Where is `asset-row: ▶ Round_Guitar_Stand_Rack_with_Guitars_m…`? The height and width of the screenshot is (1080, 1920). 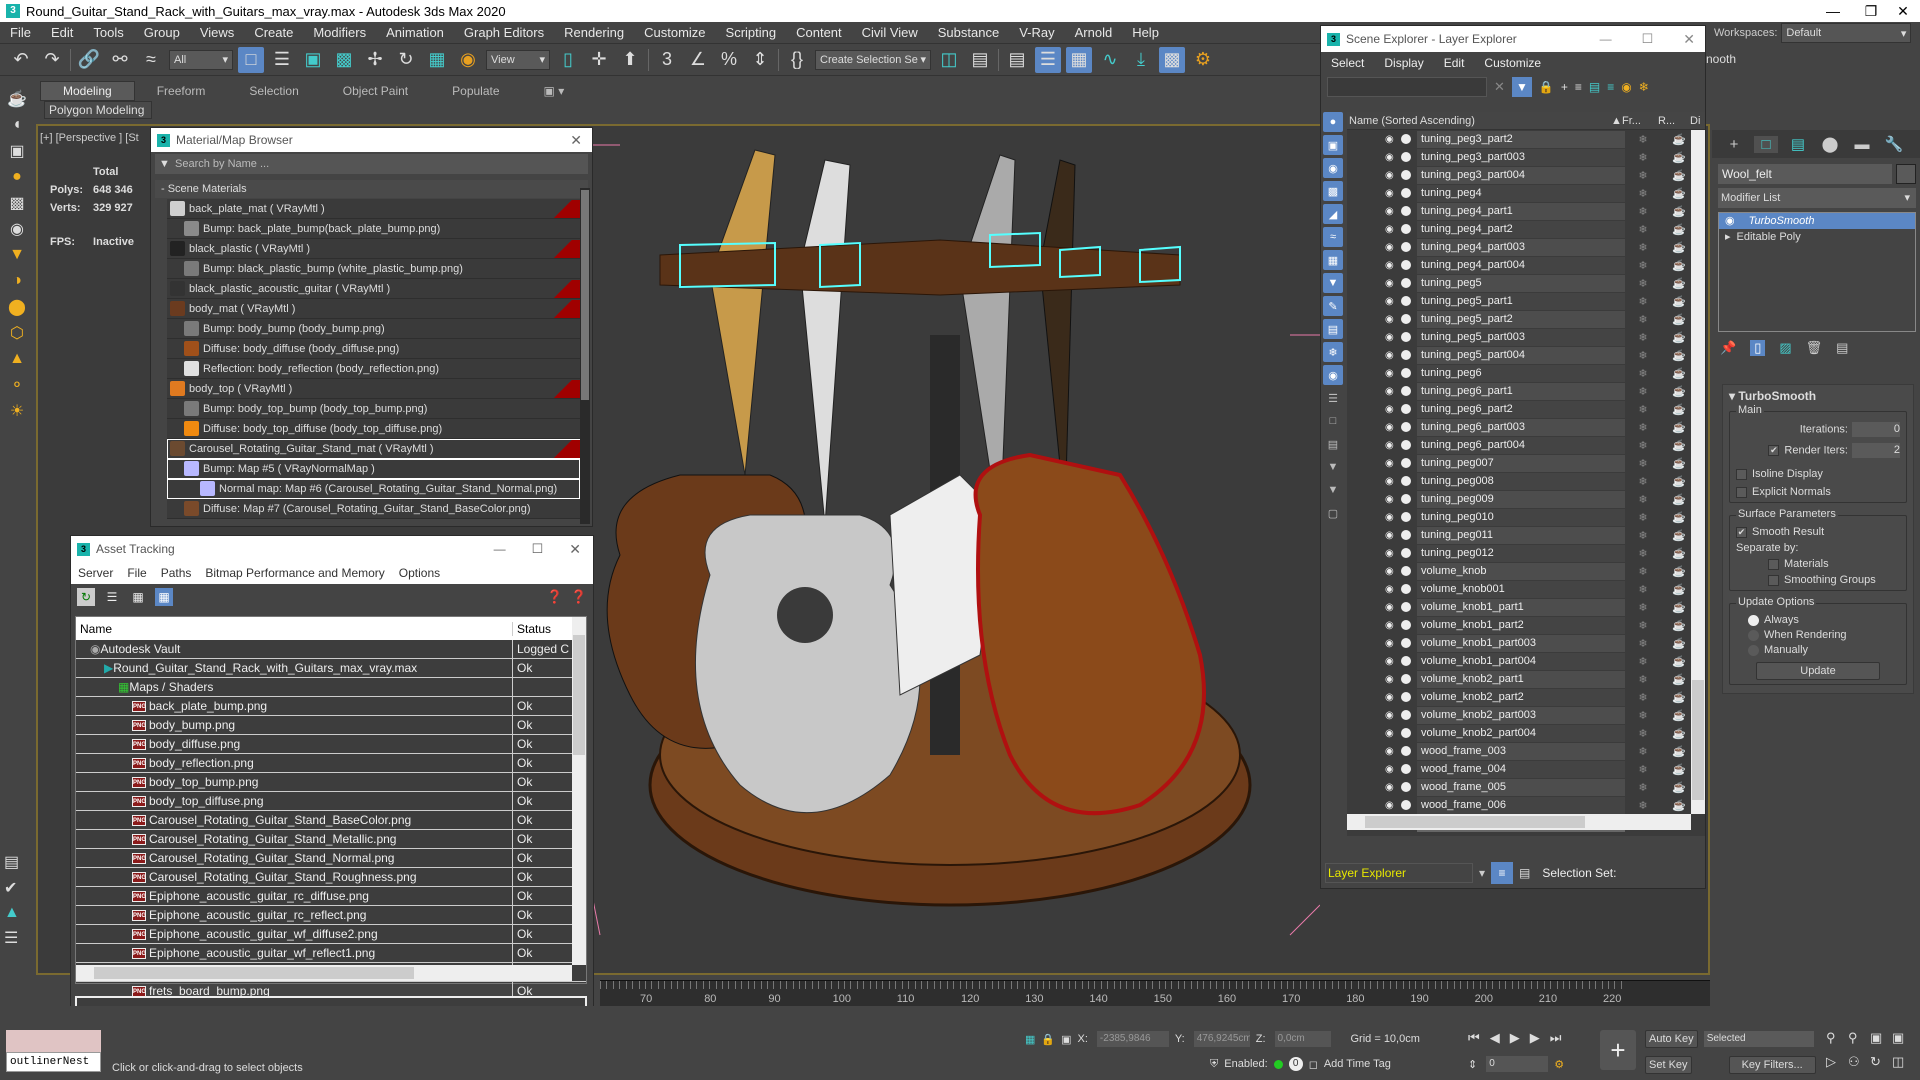 asset-row: ▶ Round_Guitar_Stand_Rack_with_Guitars_m… is located at coordinates (331, 668).